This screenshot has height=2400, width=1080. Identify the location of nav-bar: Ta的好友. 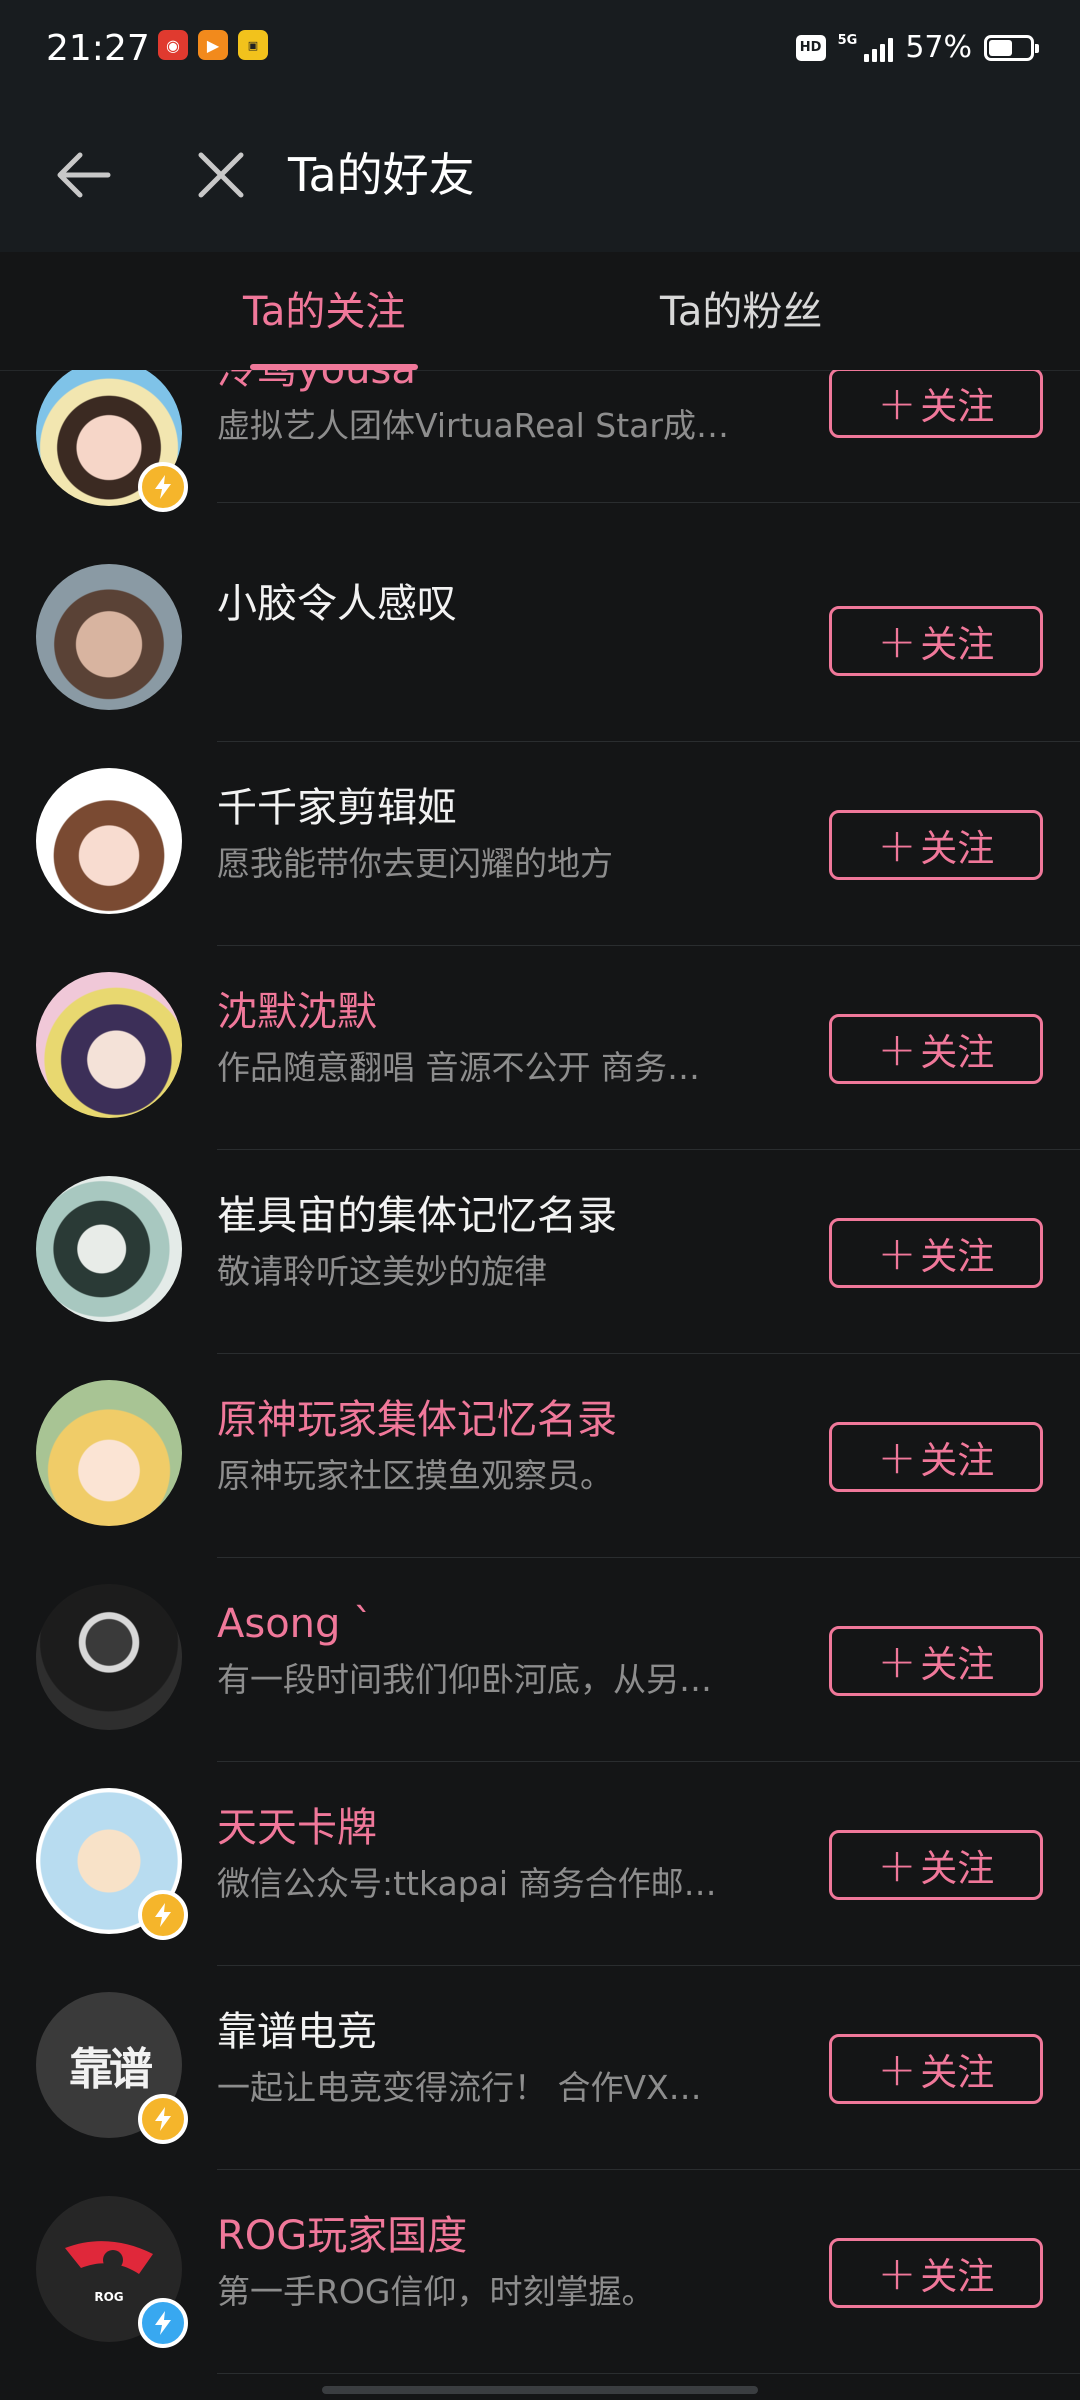
(540, 178).